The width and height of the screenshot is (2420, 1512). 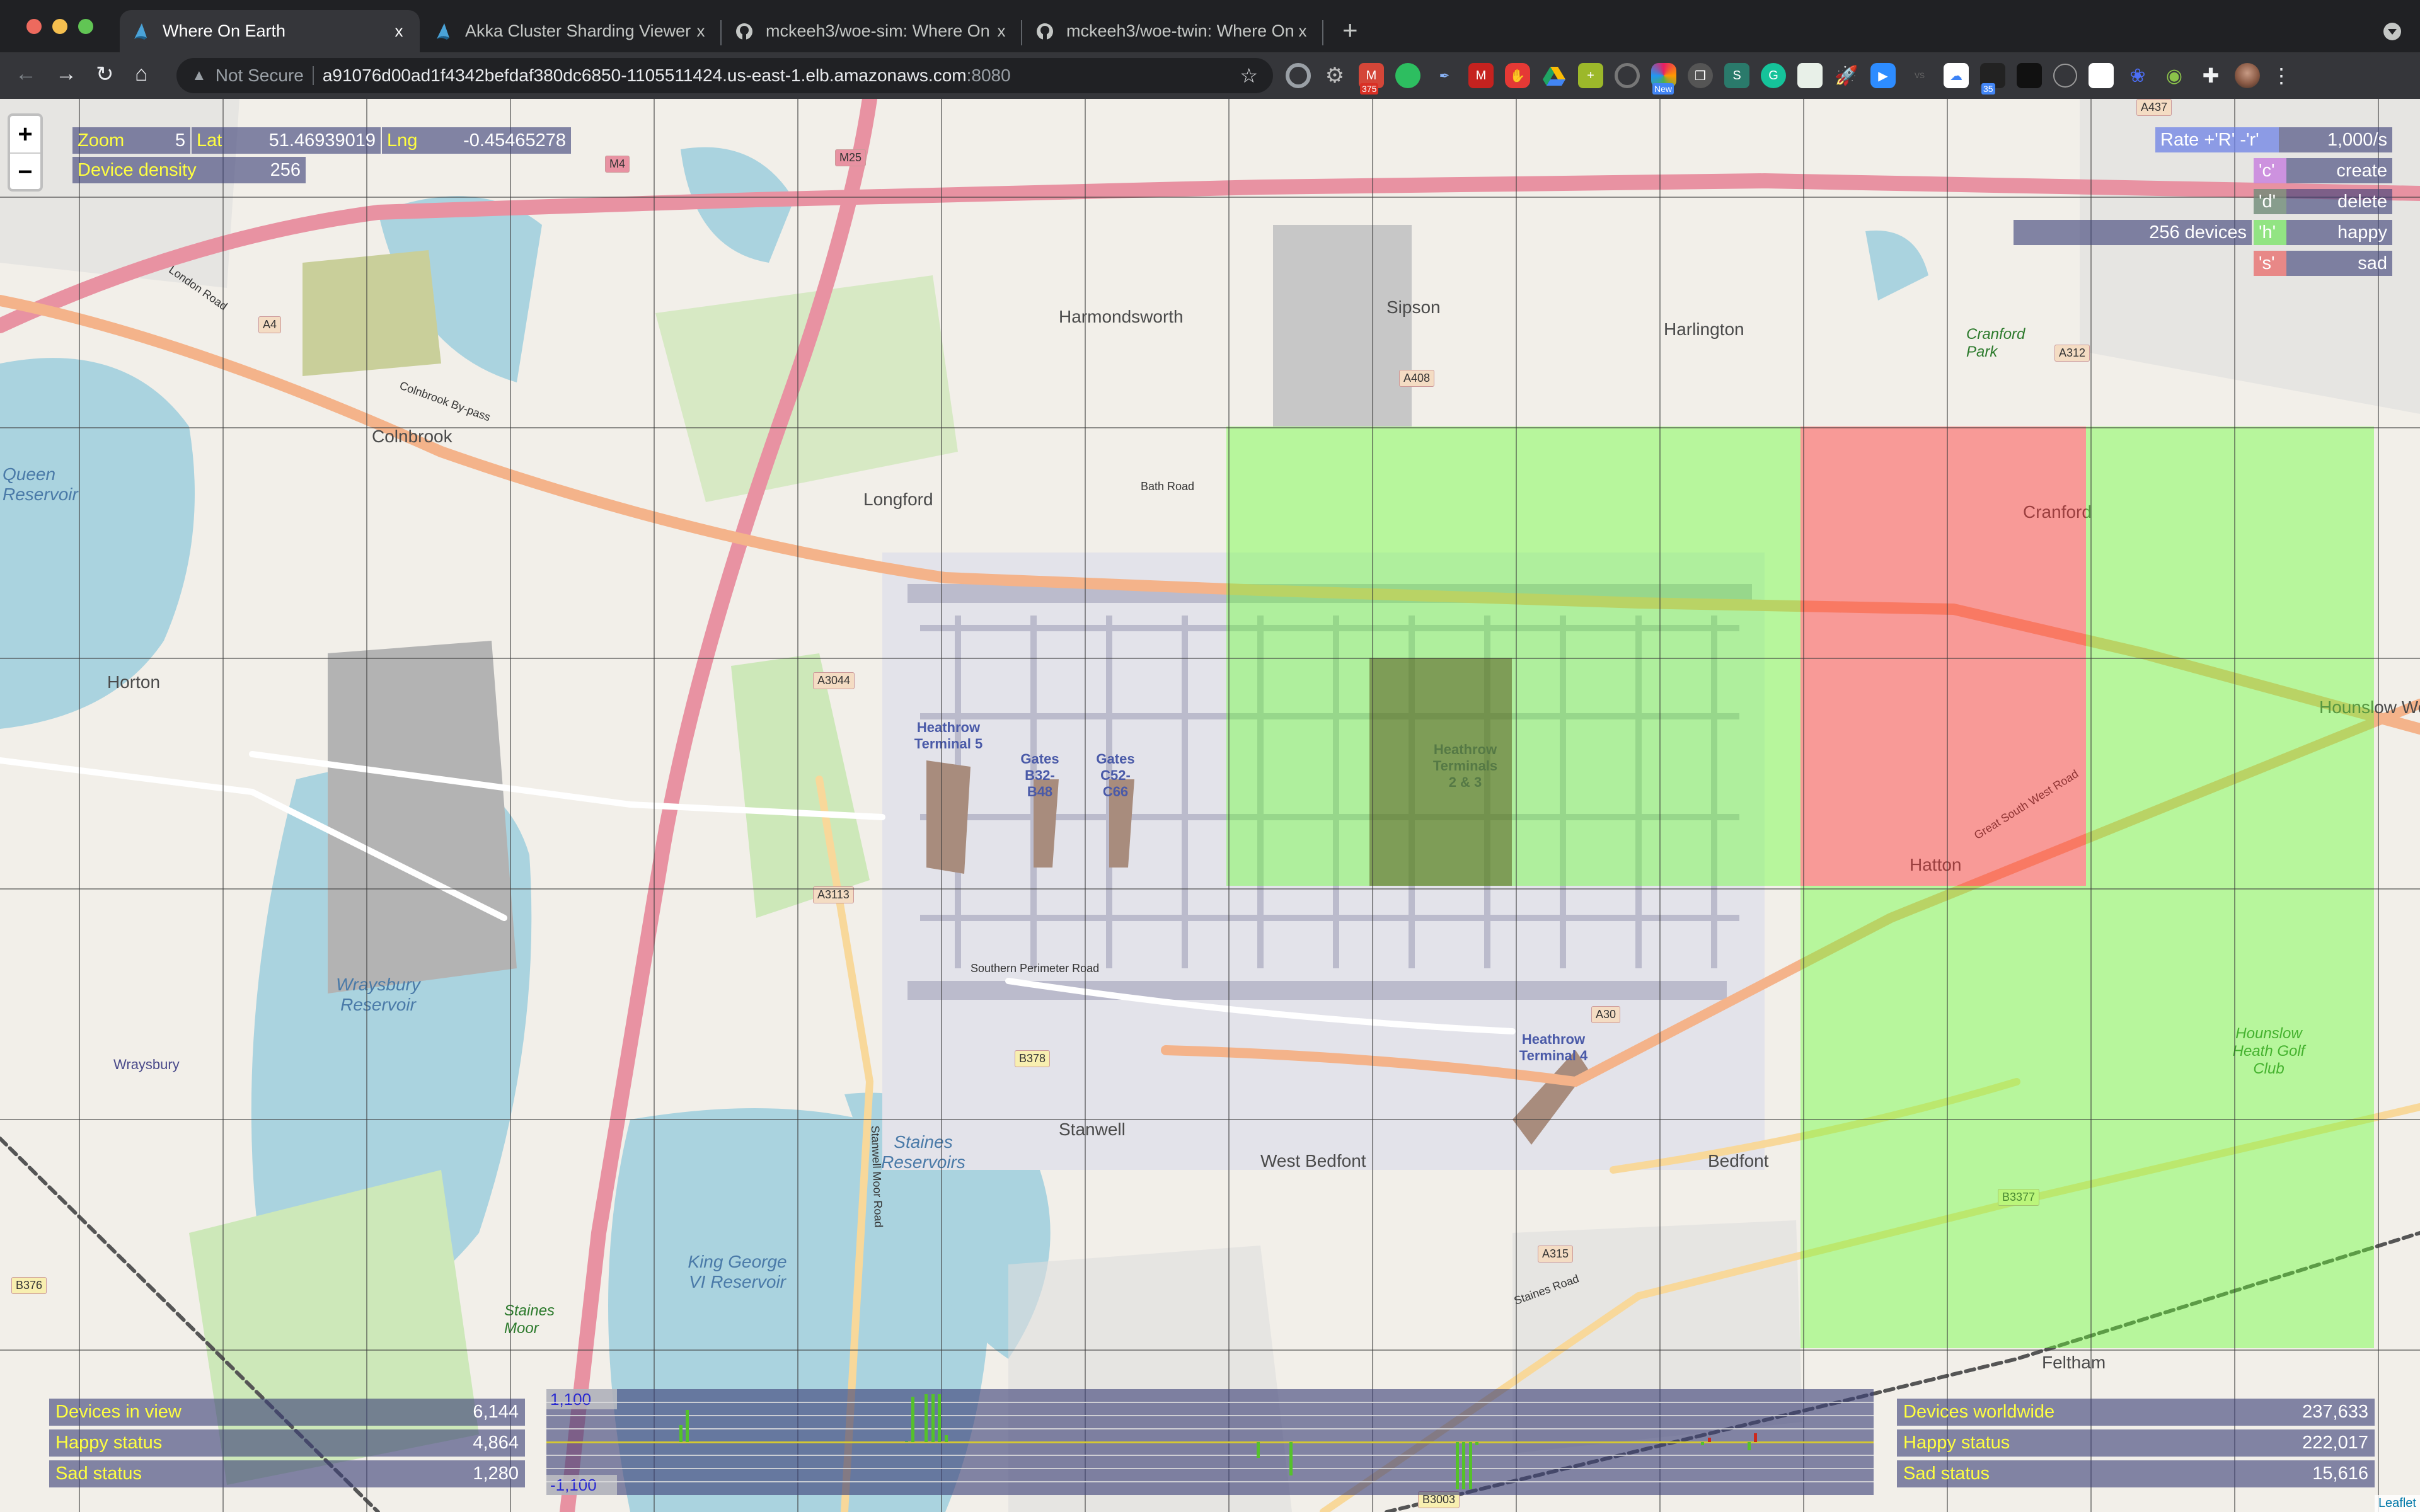 I want to click on action-happy: happy, so click(x=2339, y=232).